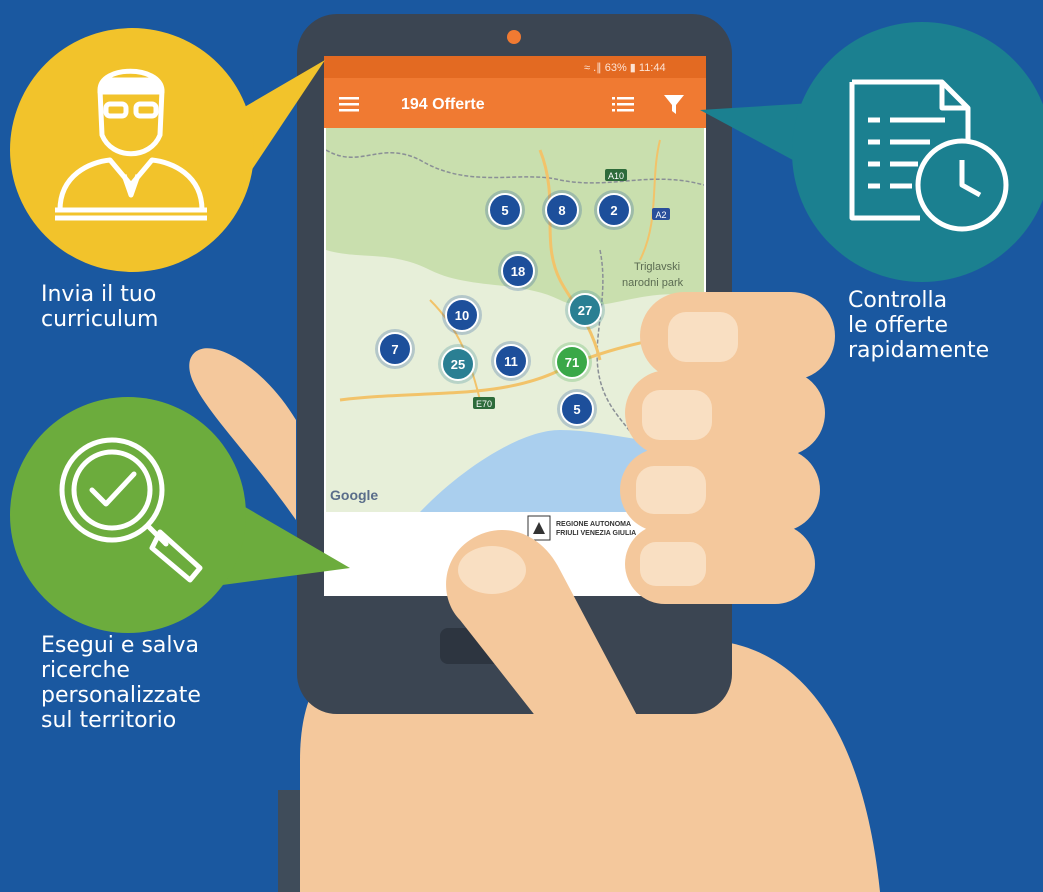 Image resolution: width=1043 pixels, height=892 pixels. I want to click on app-bar, so click(515, 103).